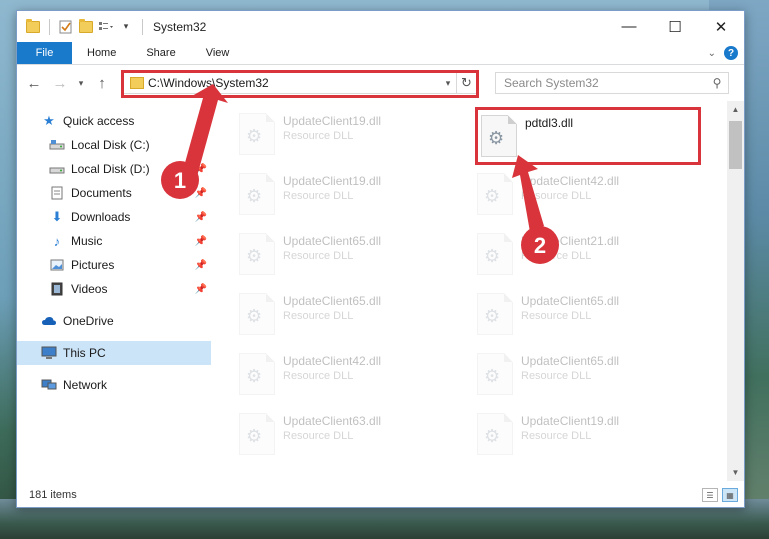 The width and height of the screenshot is (769, 539). I want to click on large-icons-view-button: ▦, so click(730, 495).